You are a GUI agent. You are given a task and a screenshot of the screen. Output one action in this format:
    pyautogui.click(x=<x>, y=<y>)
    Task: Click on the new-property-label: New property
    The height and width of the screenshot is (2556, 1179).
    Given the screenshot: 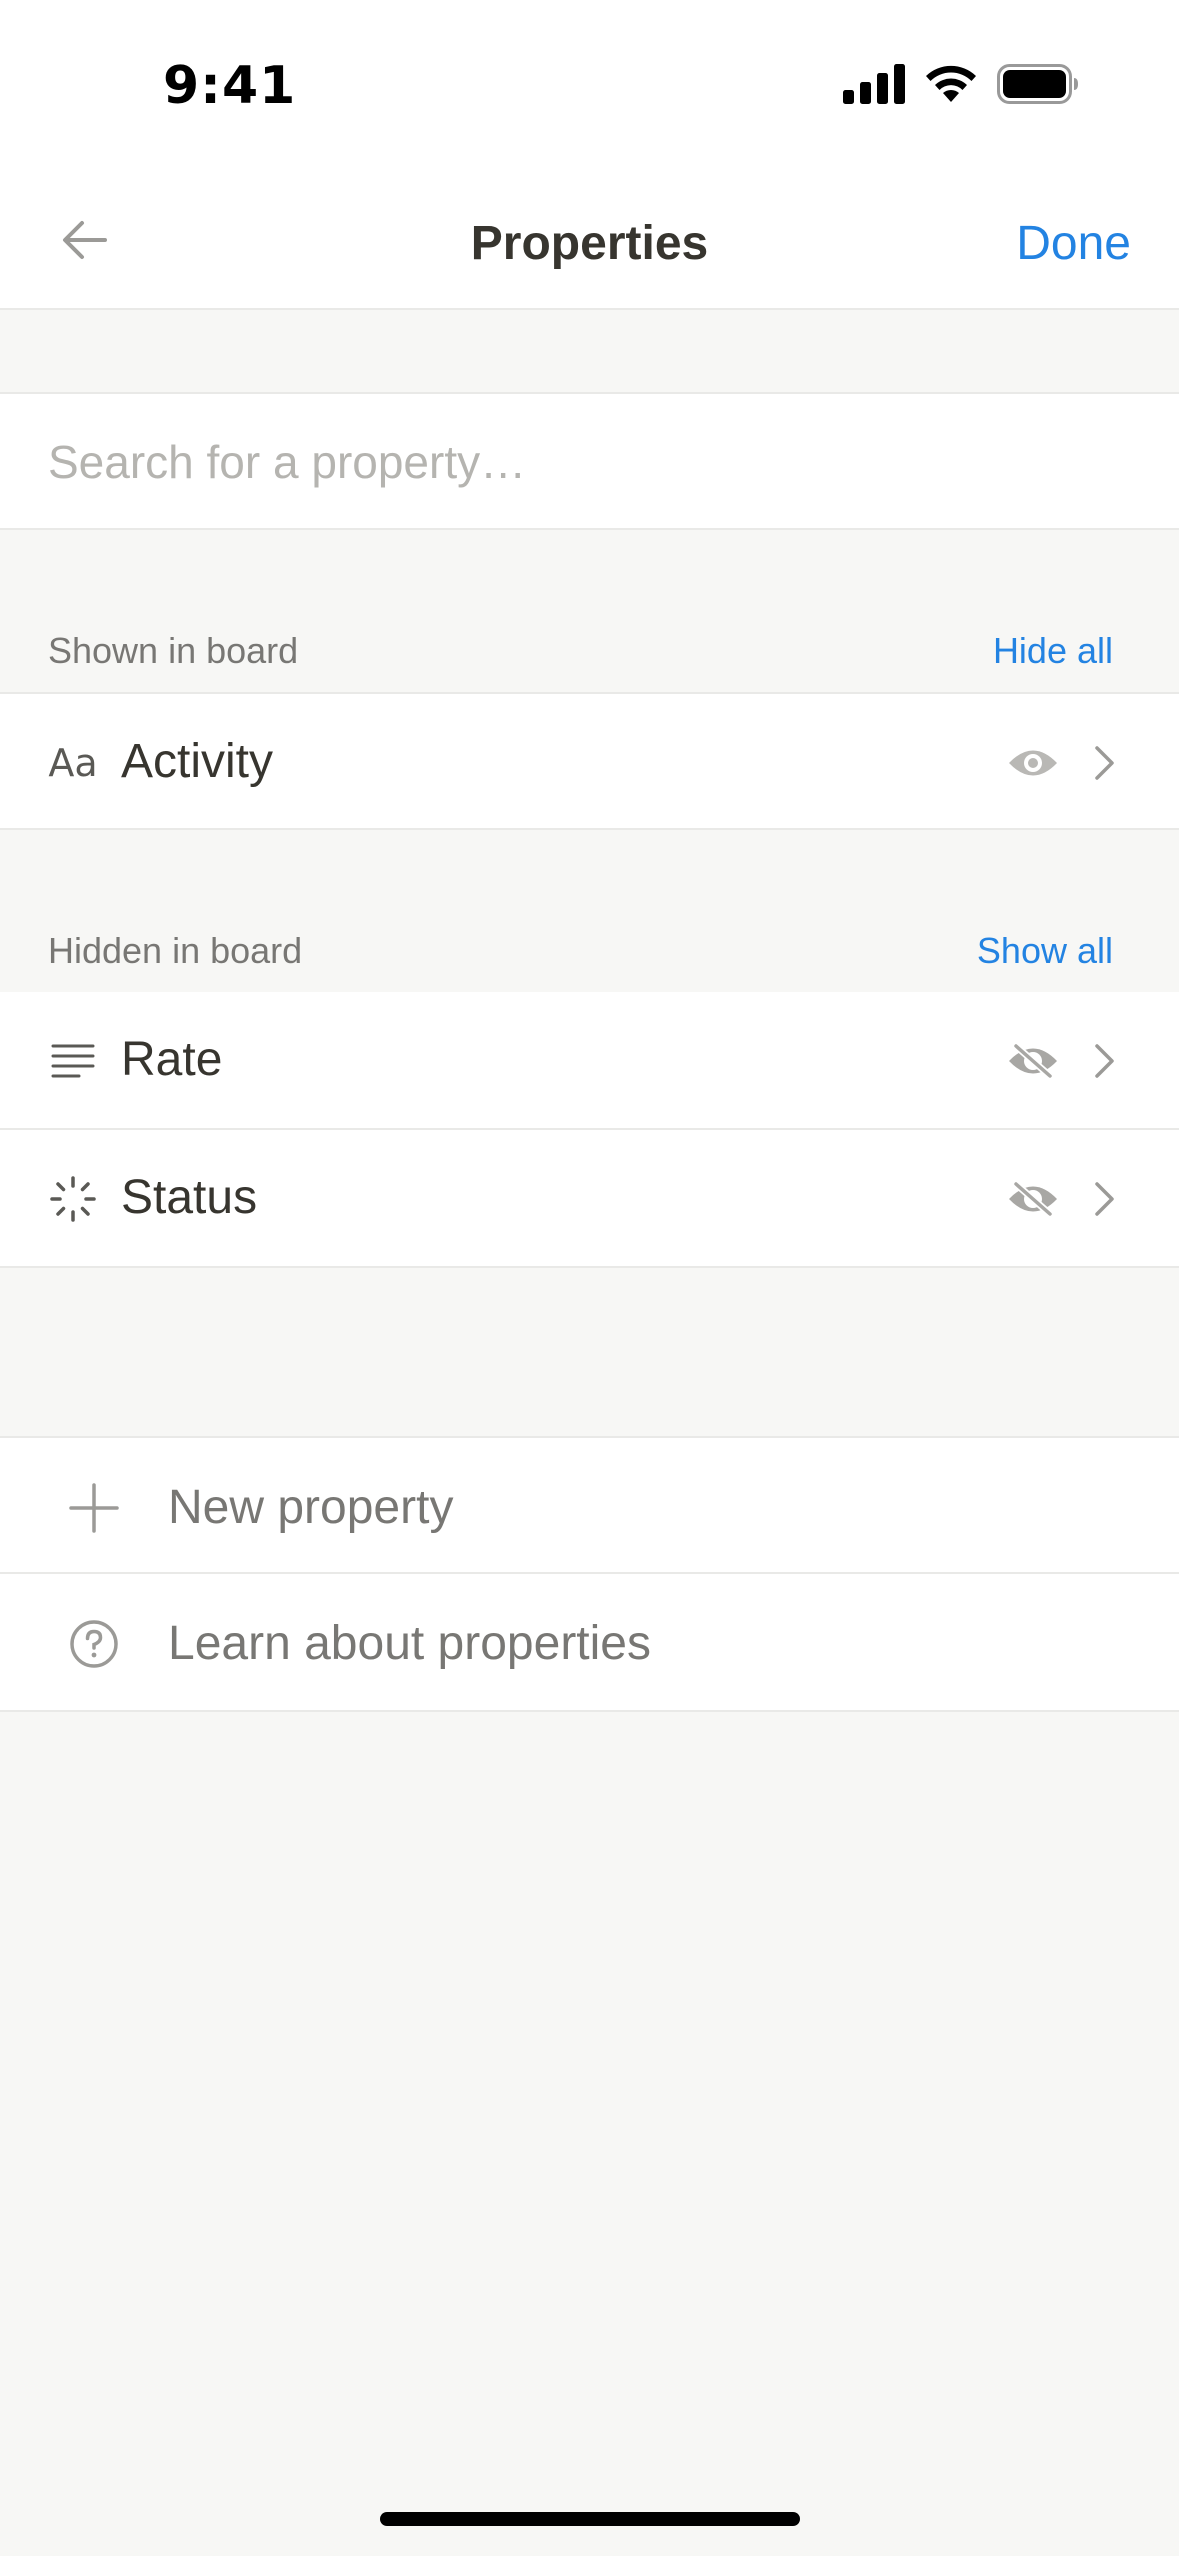 What is the action you would take?
    pyautogui.click(x=311, y=1507)
    